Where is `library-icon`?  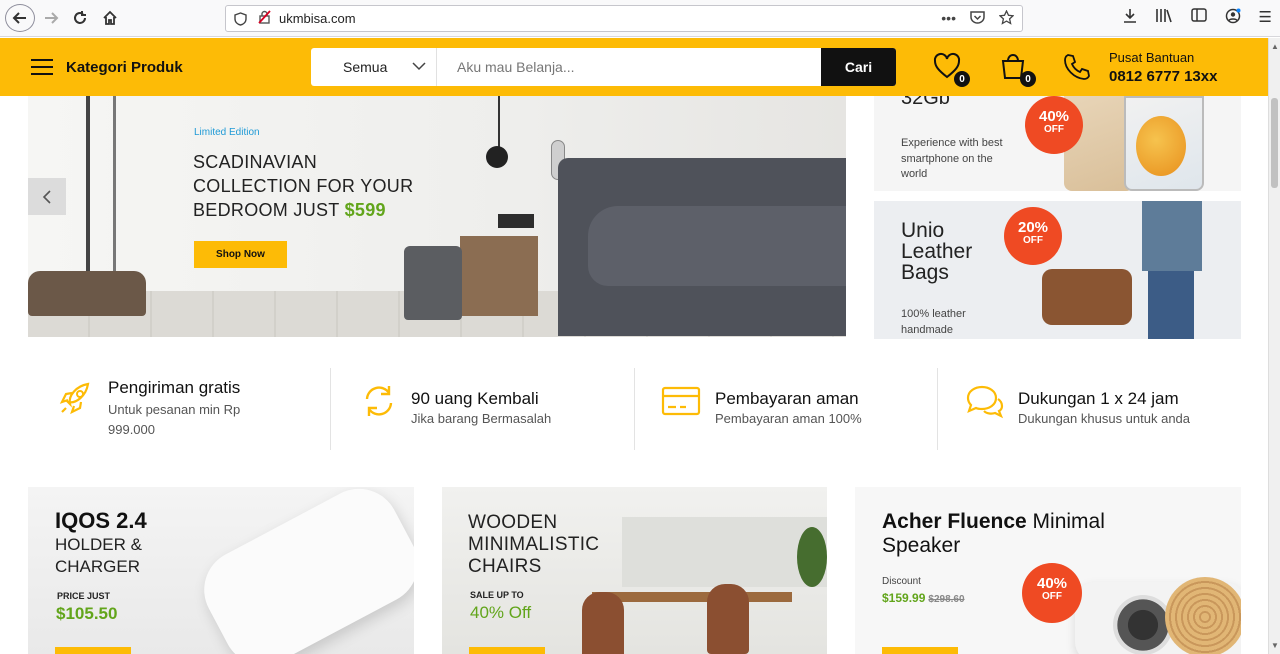 library-icon is located at coordinates (1164, 18).